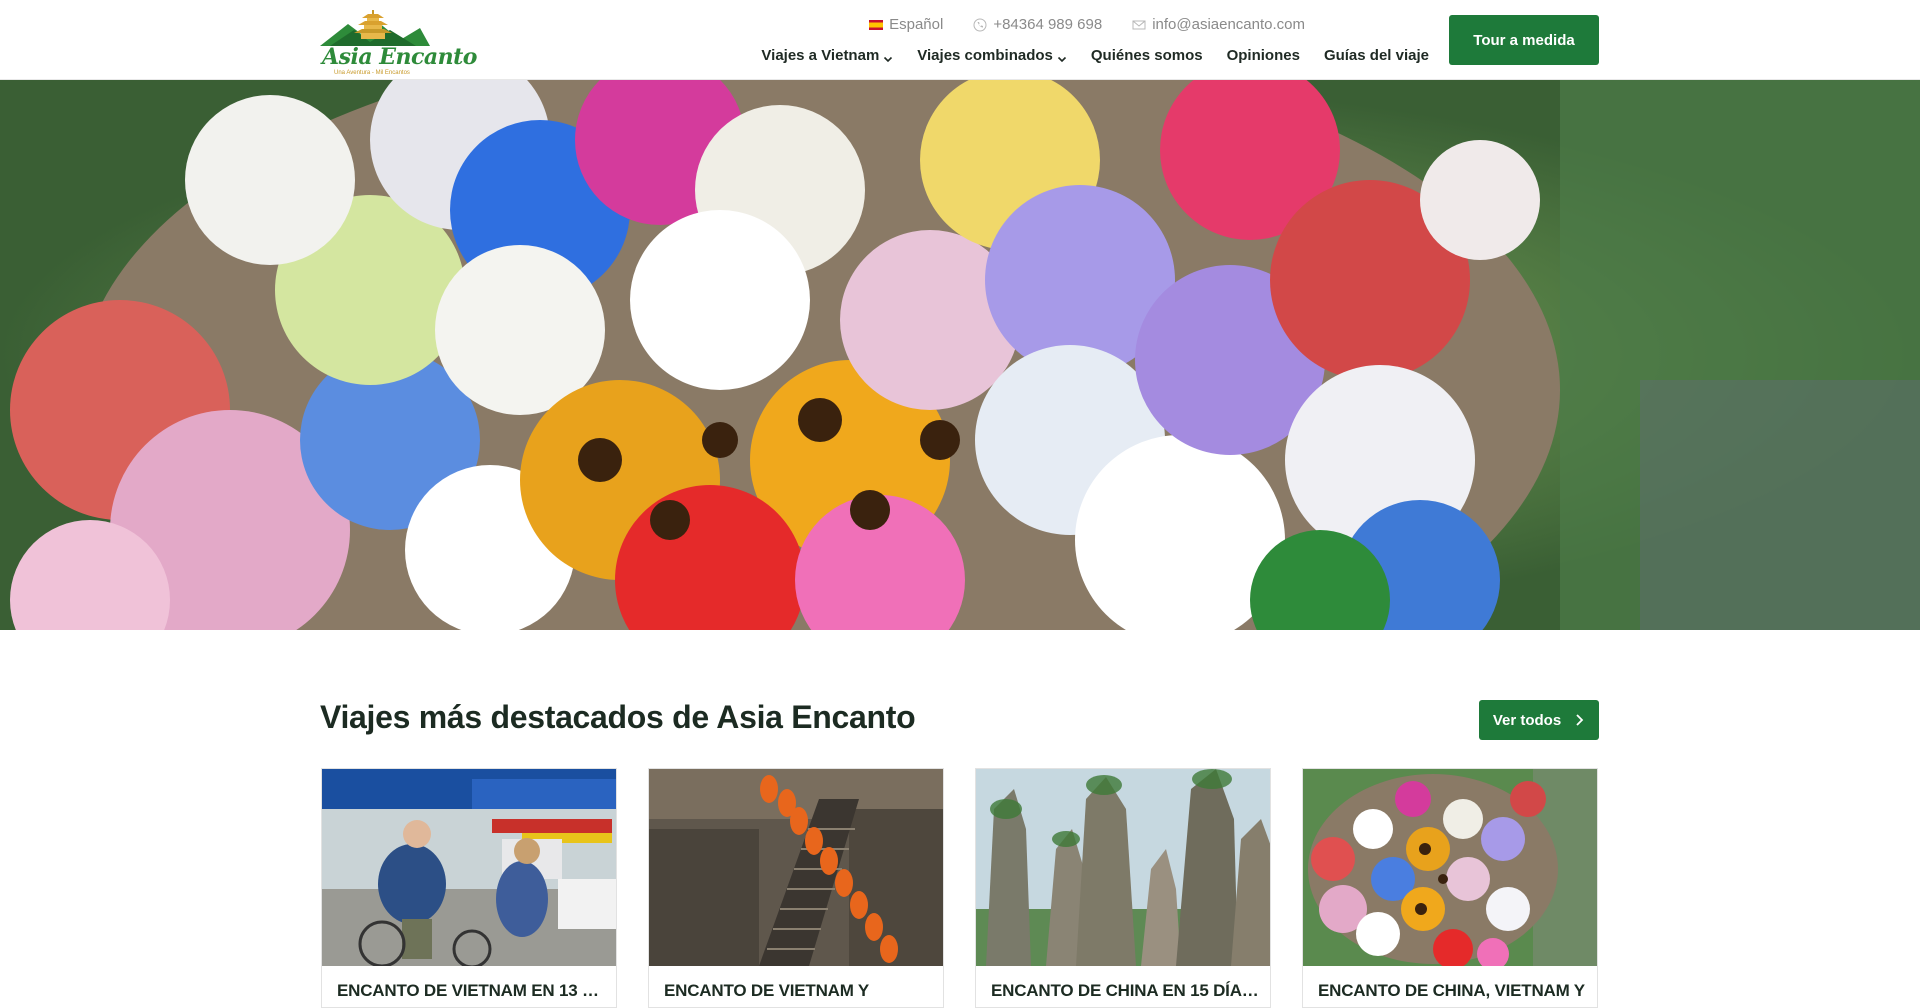 The image size is (1920, 1008). What do you see at coordinates (1048, 24) in the screenshot?
I see `phone-number: +84364 989 698` at bounding box center [1048, 24].